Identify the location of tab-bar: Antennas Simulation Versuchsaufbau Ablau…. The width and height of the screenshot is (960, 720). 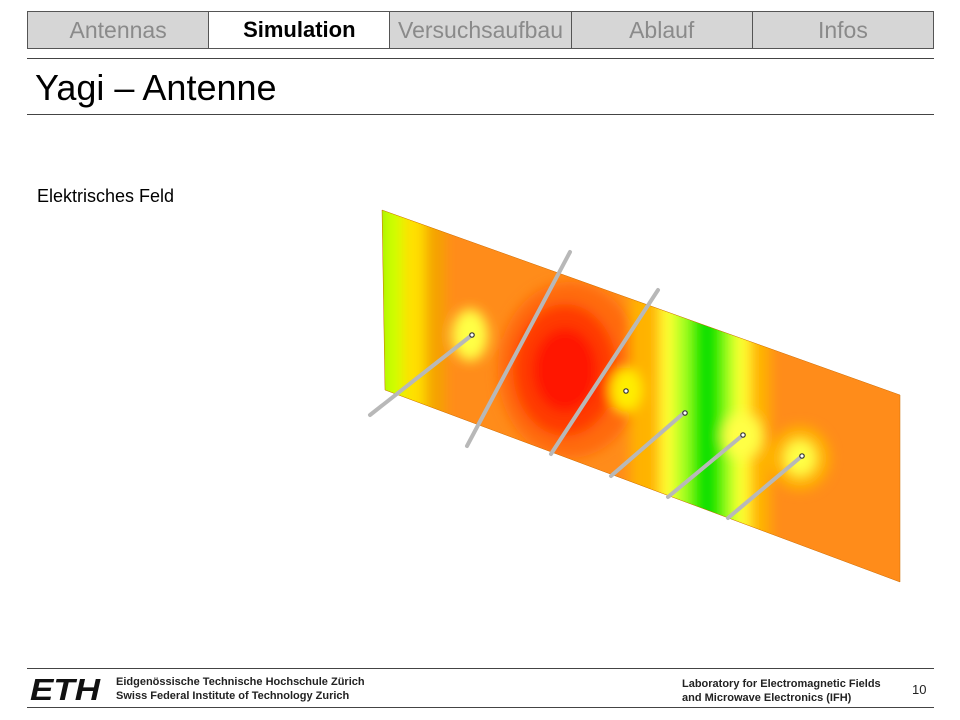
(480, 30).